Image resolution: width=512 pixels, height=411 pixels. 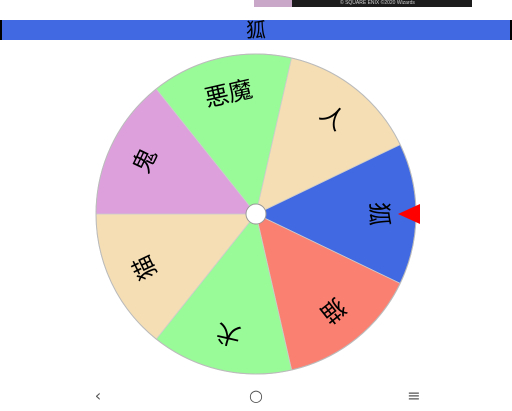 I want to click on wheel-center-hub, so click(x=256, y=214).